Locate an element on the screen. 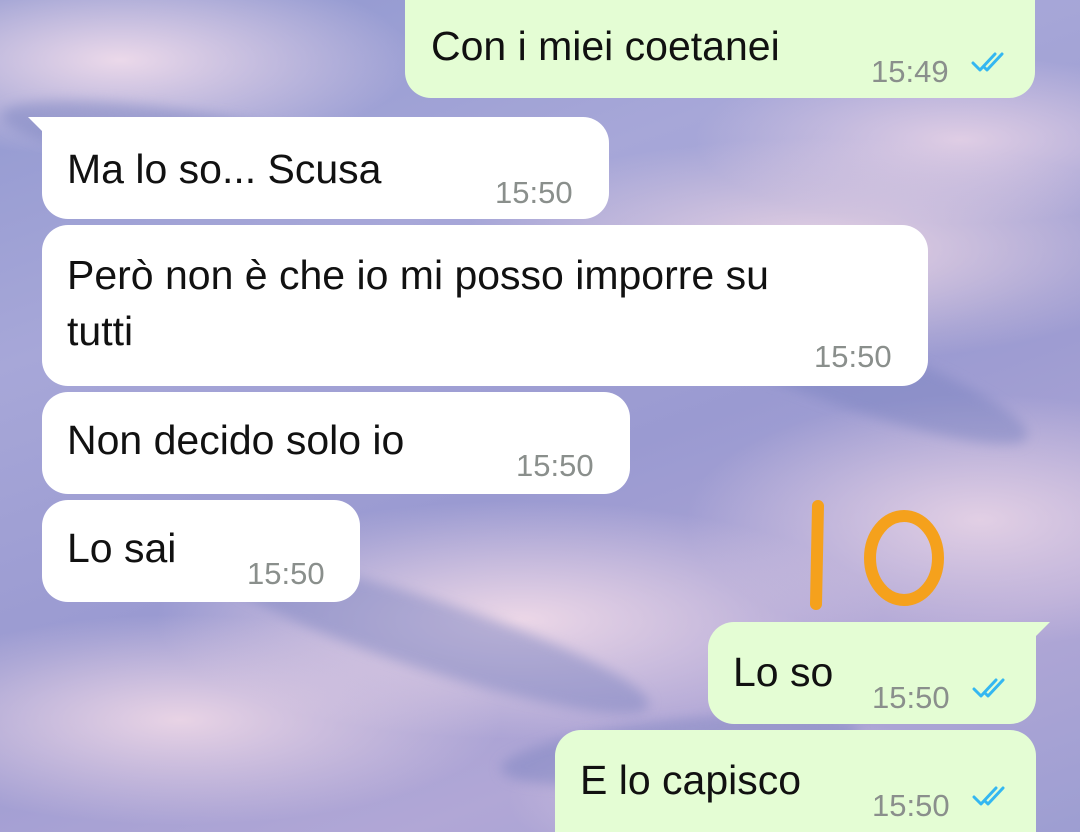 This screenshot has height=832, width=1080. message-text-line-1: Però non è che io mi posso imporre su is located at coordinates (418, 275).